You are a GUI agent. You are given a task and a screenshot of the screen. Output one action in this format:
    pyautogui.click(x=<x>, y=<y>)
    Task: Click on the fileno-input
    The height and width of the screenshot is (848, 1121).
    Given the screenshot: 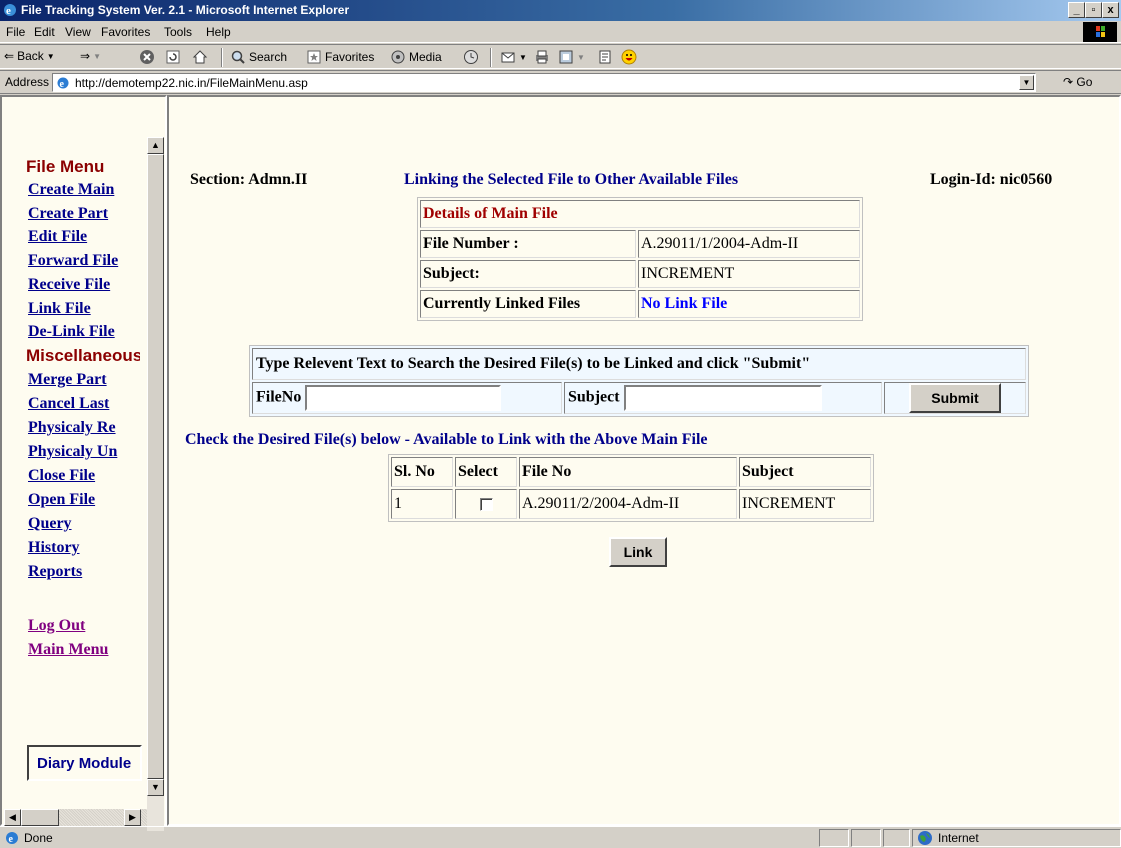 What is the action you would take?
    pyautogui.click(x=403, y=398)
    